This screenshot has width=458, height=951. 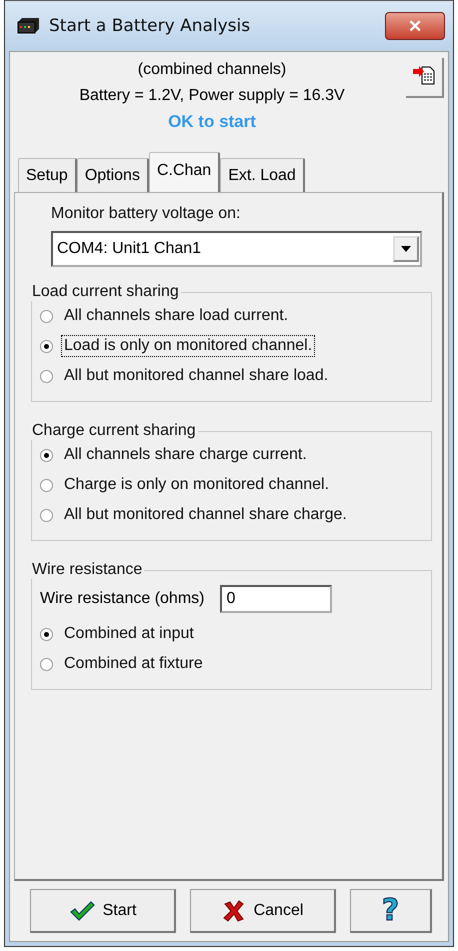 What do you see at coordinates (122, 599) in the screenshot?
I see `field-label: Wire resistance (ohms)` at bounding box center [122, 599].